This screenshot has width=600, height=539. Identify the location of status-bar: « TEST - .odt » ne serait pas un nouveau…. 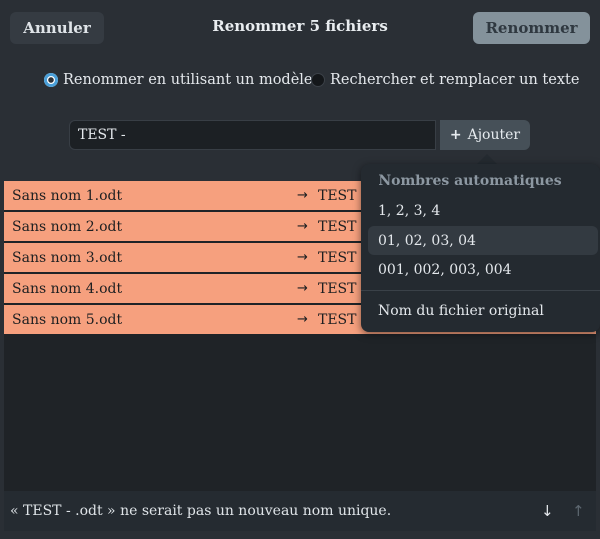
(300, 511).